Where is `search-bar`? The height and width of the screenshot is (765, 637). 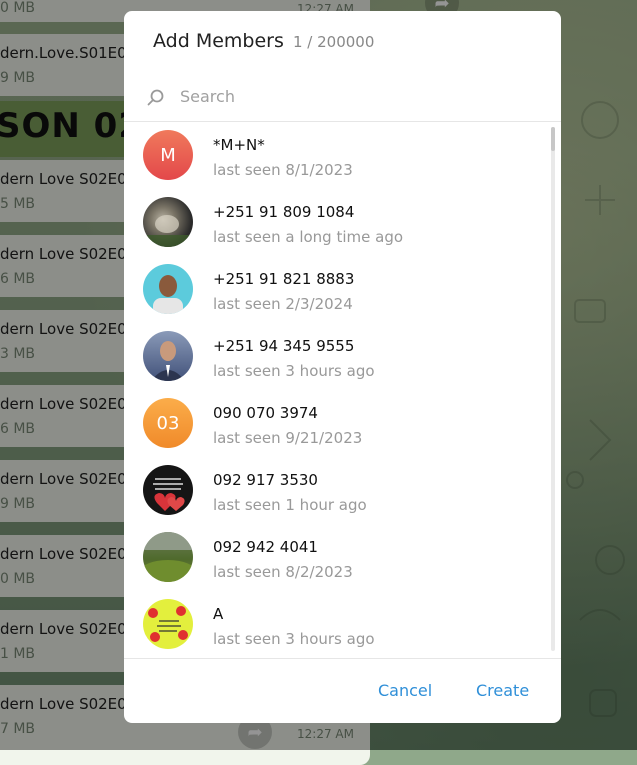
search-bar is located at coordinates (342, 97).